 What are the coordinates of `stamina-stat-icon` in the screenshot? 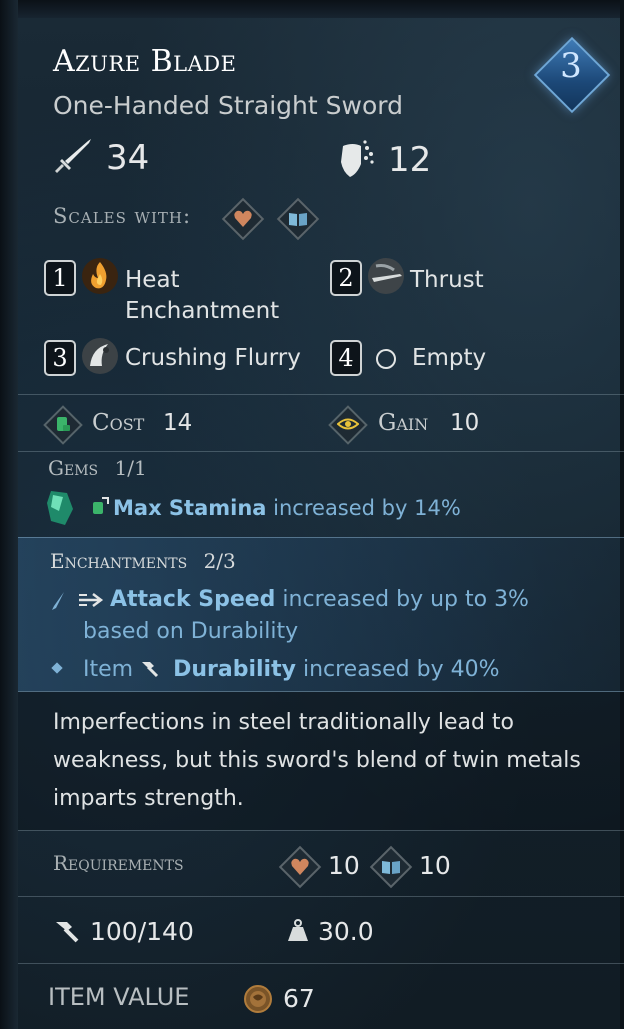 It's located at (100, 506).